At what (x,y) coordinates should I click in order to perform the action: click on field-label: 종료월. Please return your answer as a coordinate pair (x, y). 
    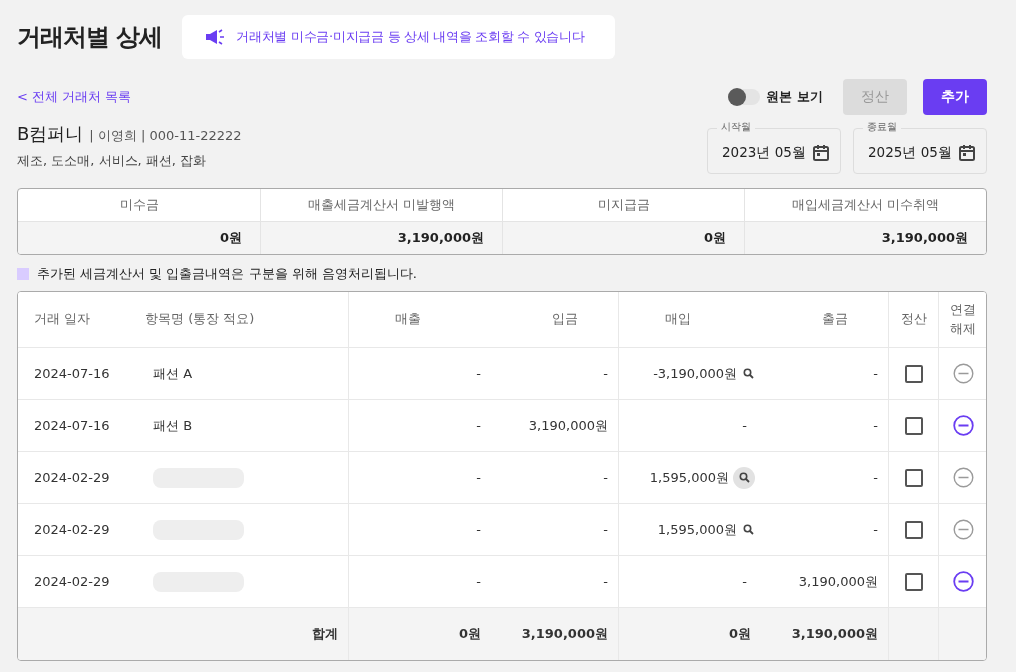
    Looking at the image, I should click on (882, 127).